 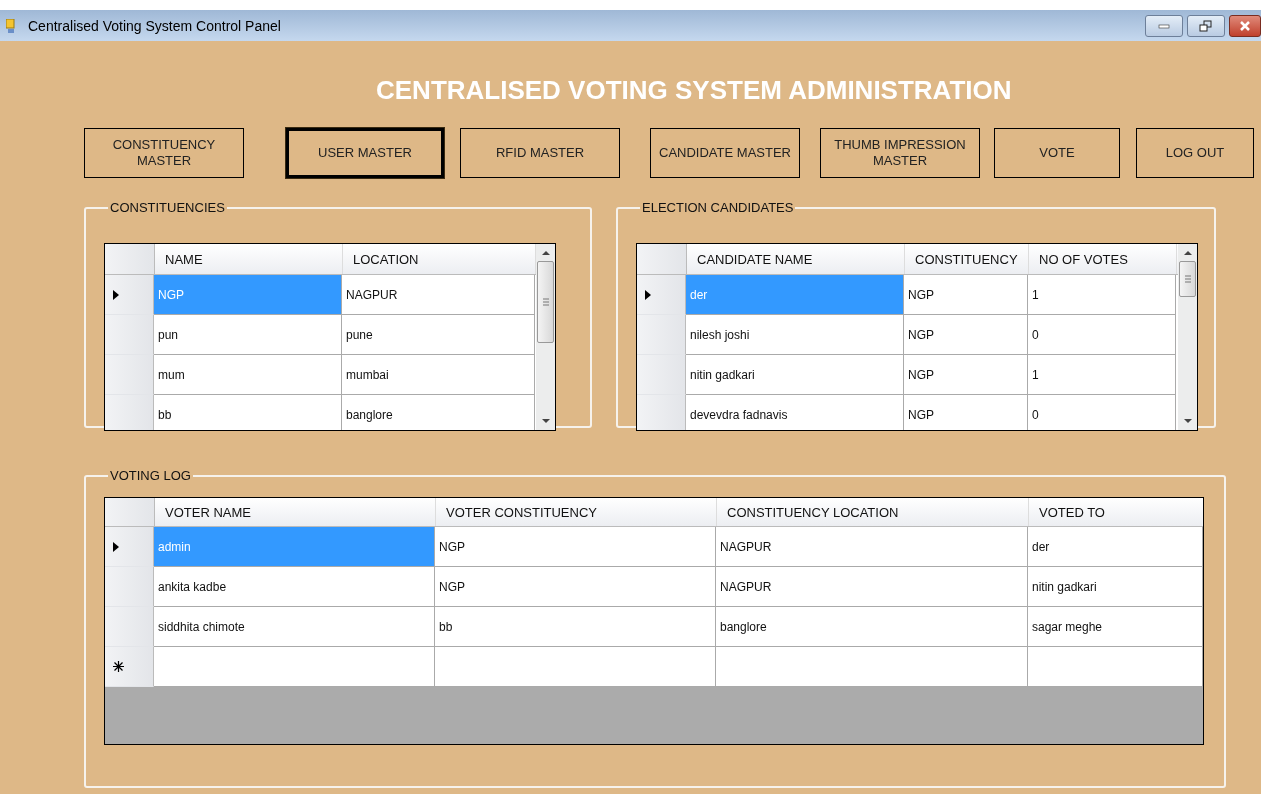 I want to click on table-cell: ankita kadbe, so click(x=294, y=587).